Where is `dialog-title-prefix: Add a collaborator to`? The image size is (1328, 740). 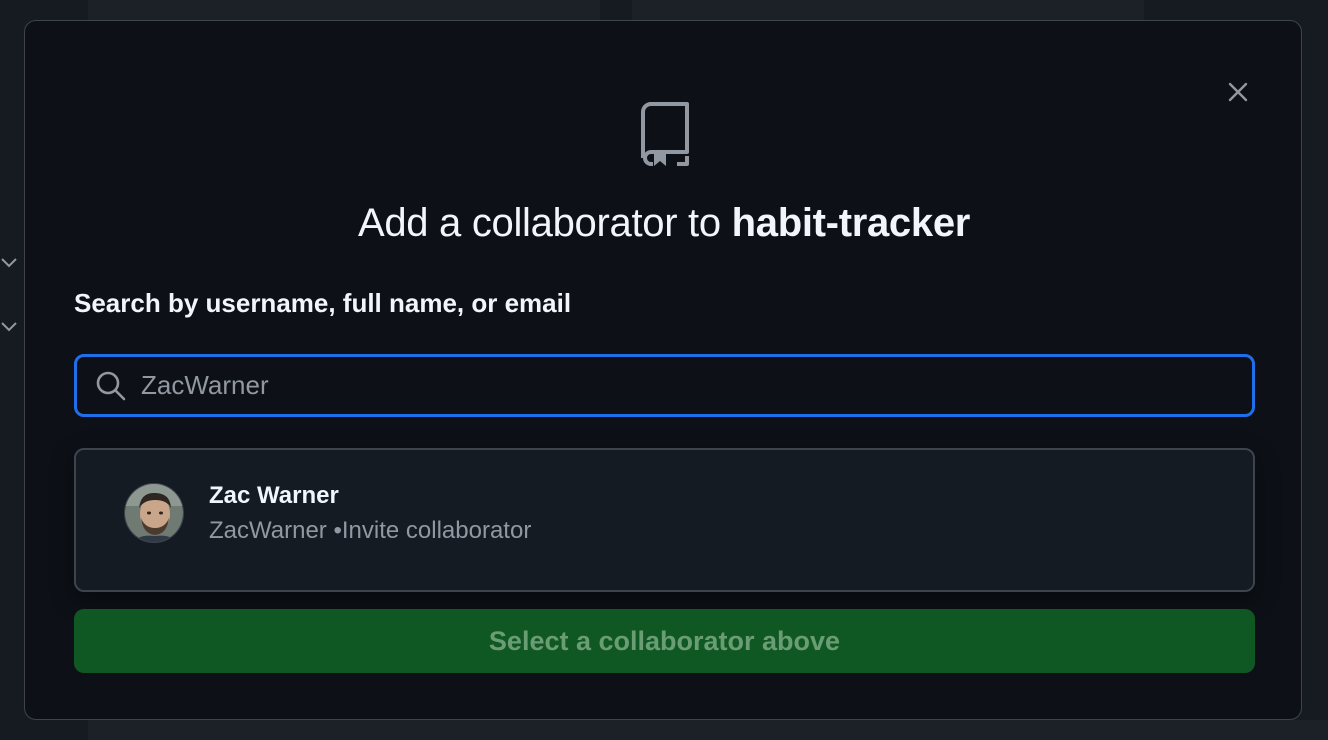
dialog-title-prefix: Add a collaborator to is located at coordinates (539, 223).